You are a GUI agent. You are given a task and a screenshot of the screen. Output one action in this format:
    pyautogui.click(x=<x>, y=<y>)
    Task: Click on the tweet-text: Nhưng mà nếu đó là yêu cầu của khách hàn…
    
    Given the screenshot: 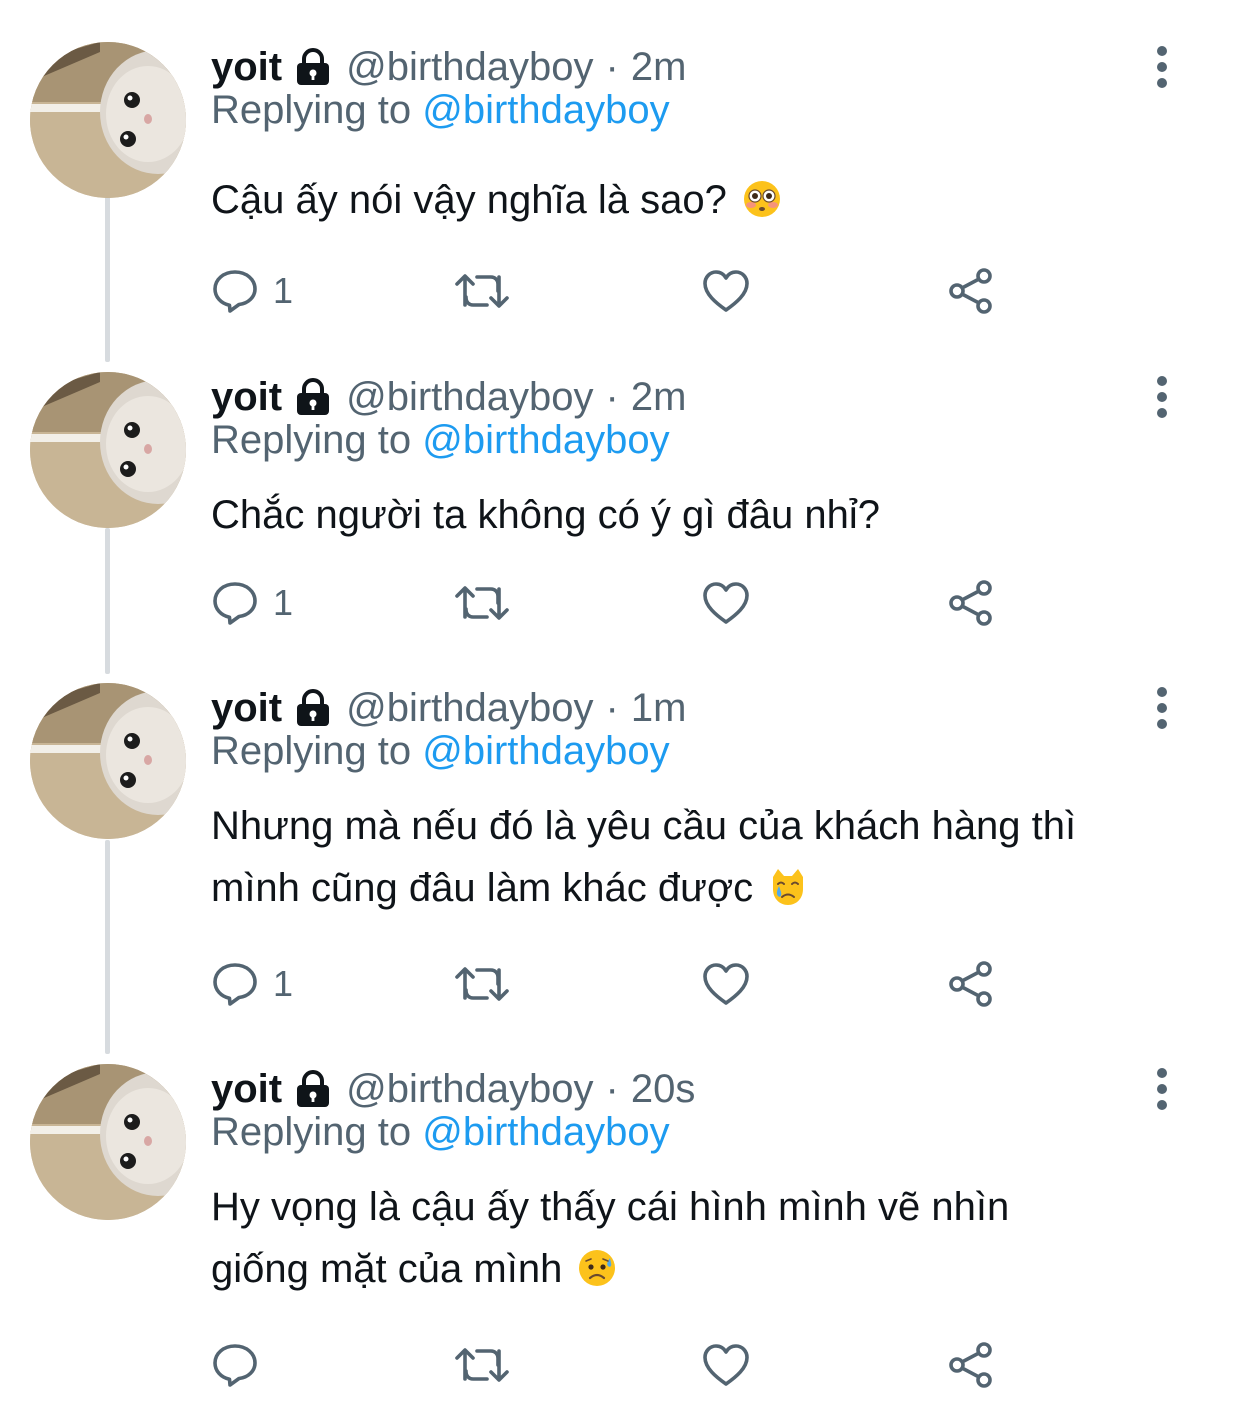 What is the action you would take?
    pyautogui.click(x=706, y=857)
    